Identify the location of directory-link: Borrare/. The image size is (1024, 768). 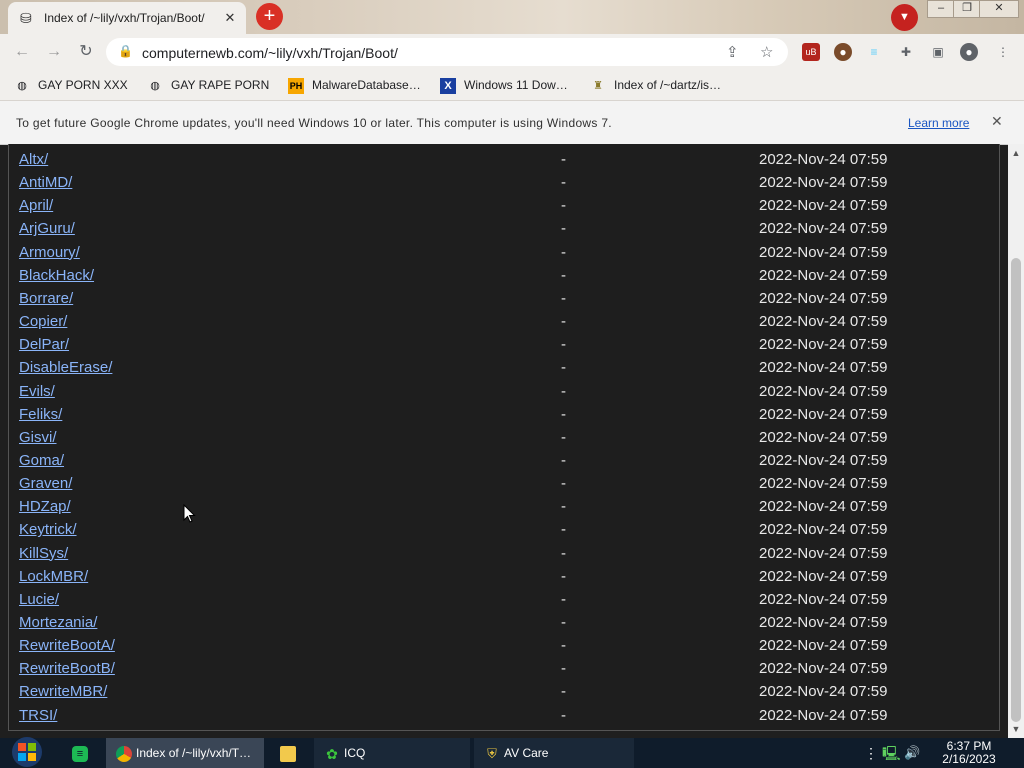
(46, 298).